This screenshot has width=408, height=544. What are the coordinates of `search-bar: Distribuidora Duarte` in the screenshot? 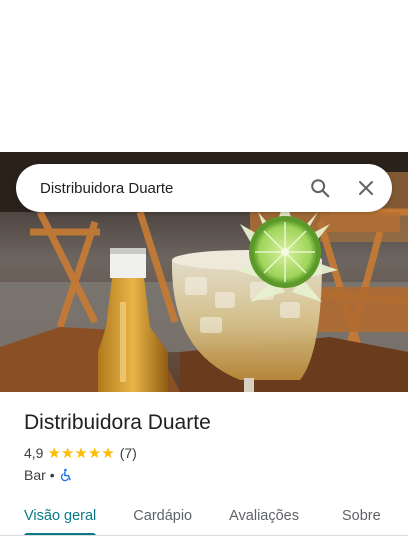 It's located at (204, 188).